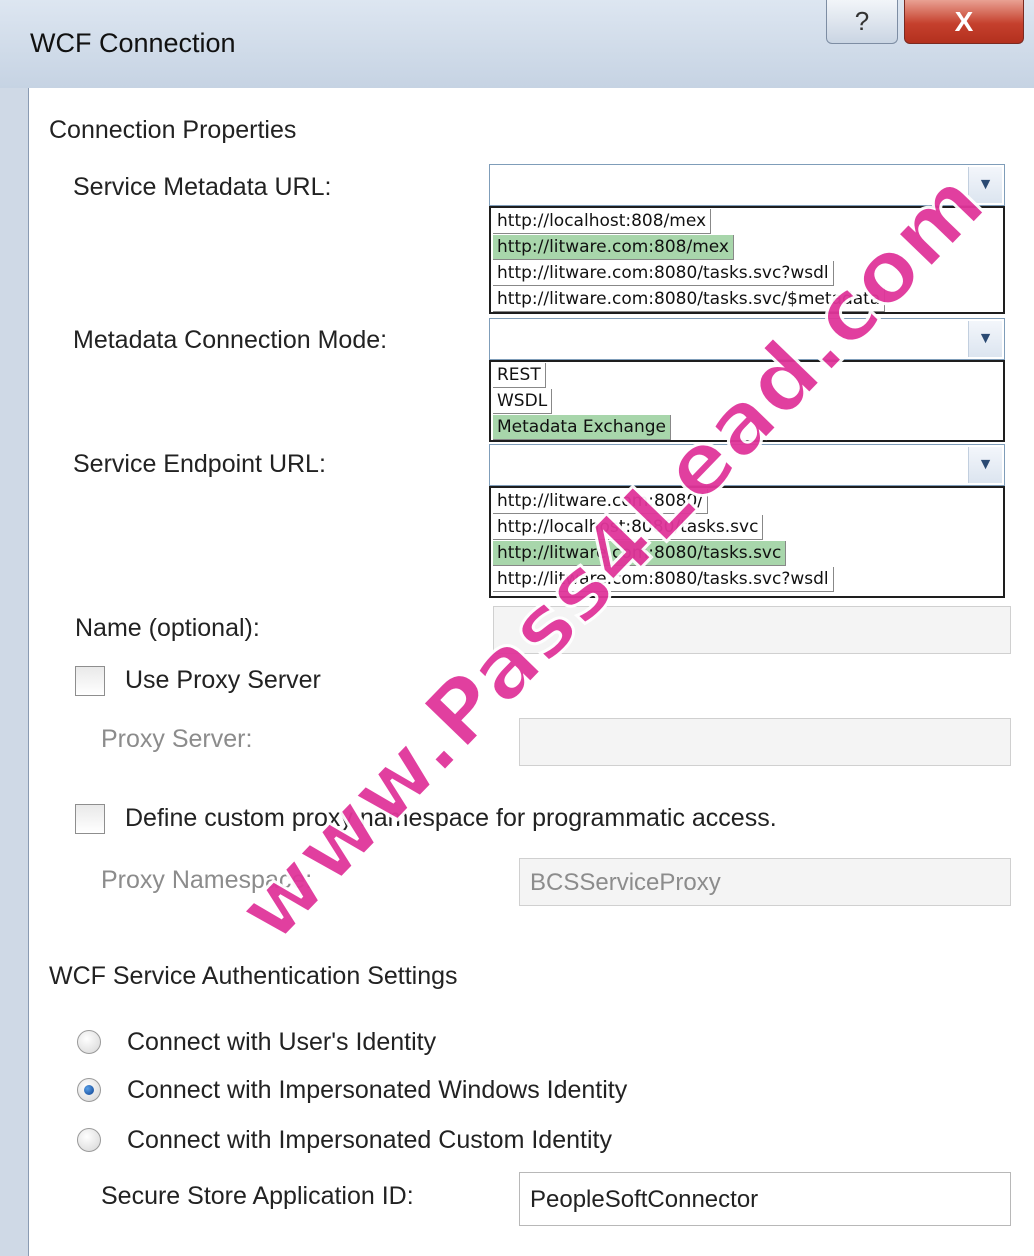  Describe the element at coordinates (613, 247) in the screenshot. I see `metadata-url-option-selected: http://litware.com:808/mex` at that location.